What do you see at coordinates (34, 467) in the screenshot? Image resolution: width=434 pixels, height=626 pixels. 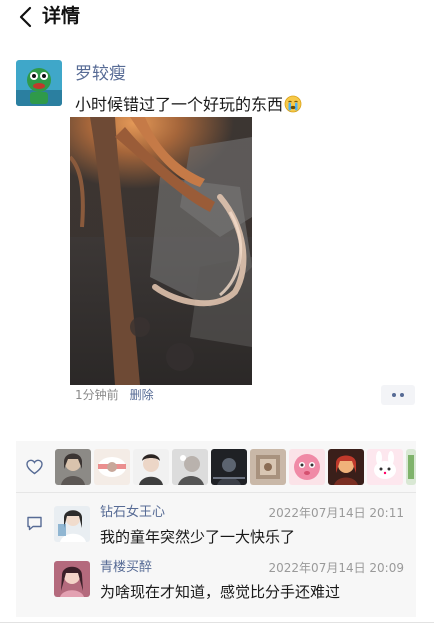 I see `heart-outline-icon` at bounding box center [34, 467].